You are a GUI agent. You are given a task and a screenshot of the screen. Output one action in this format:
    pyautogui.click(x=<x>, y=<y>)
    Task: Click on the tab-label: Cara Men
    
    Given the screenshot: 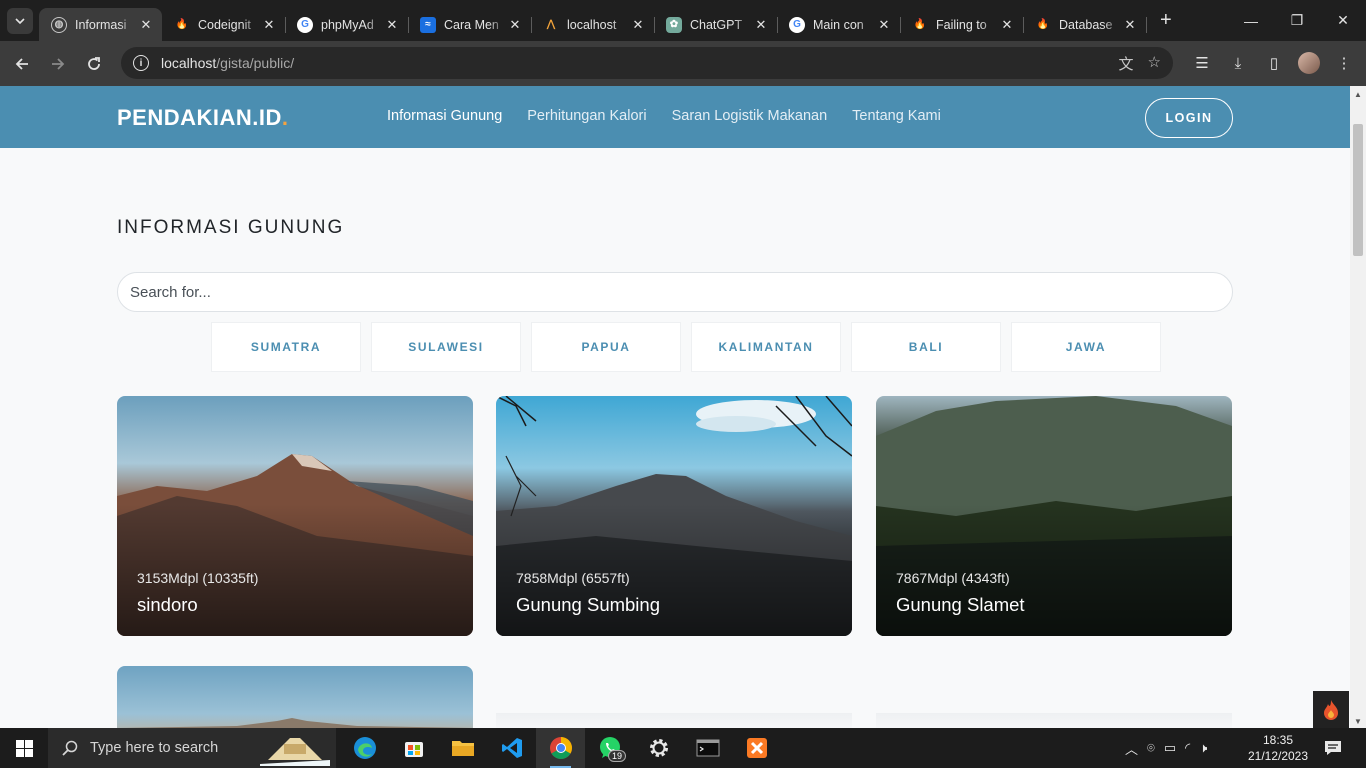 What is the action you would take?
    pyautogui.click(x=471, y=24)
    